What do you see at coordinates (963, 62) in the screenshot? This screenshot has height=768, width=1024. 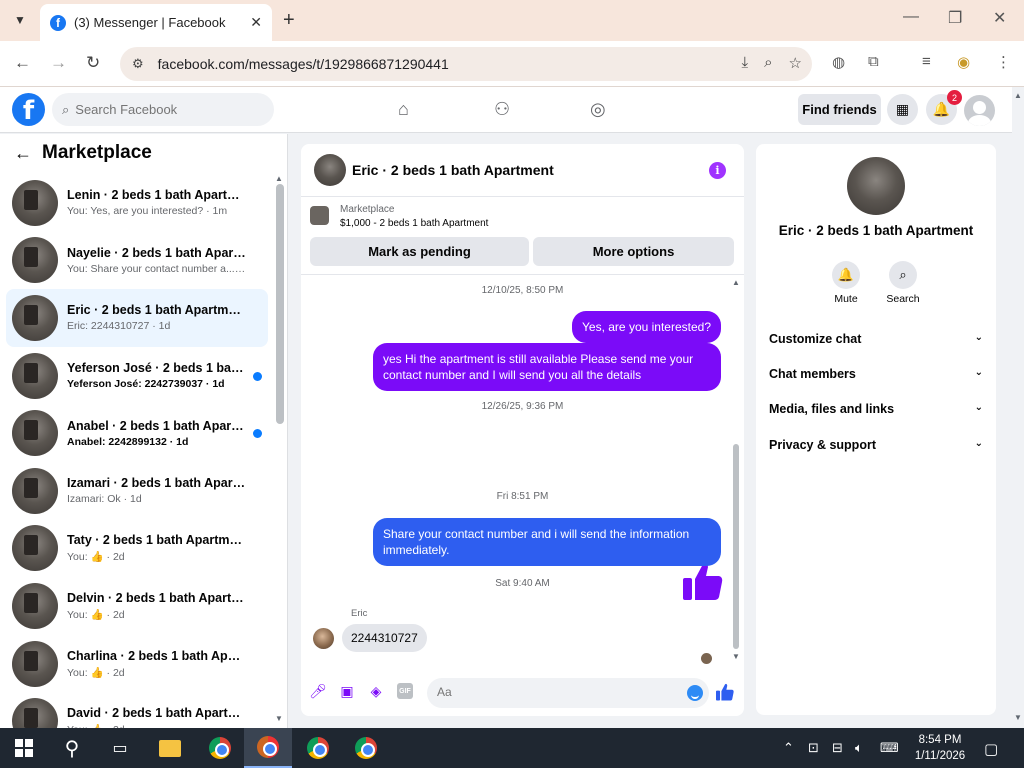 I see `profile-icon: ◉` at bounding box center [963, 62].